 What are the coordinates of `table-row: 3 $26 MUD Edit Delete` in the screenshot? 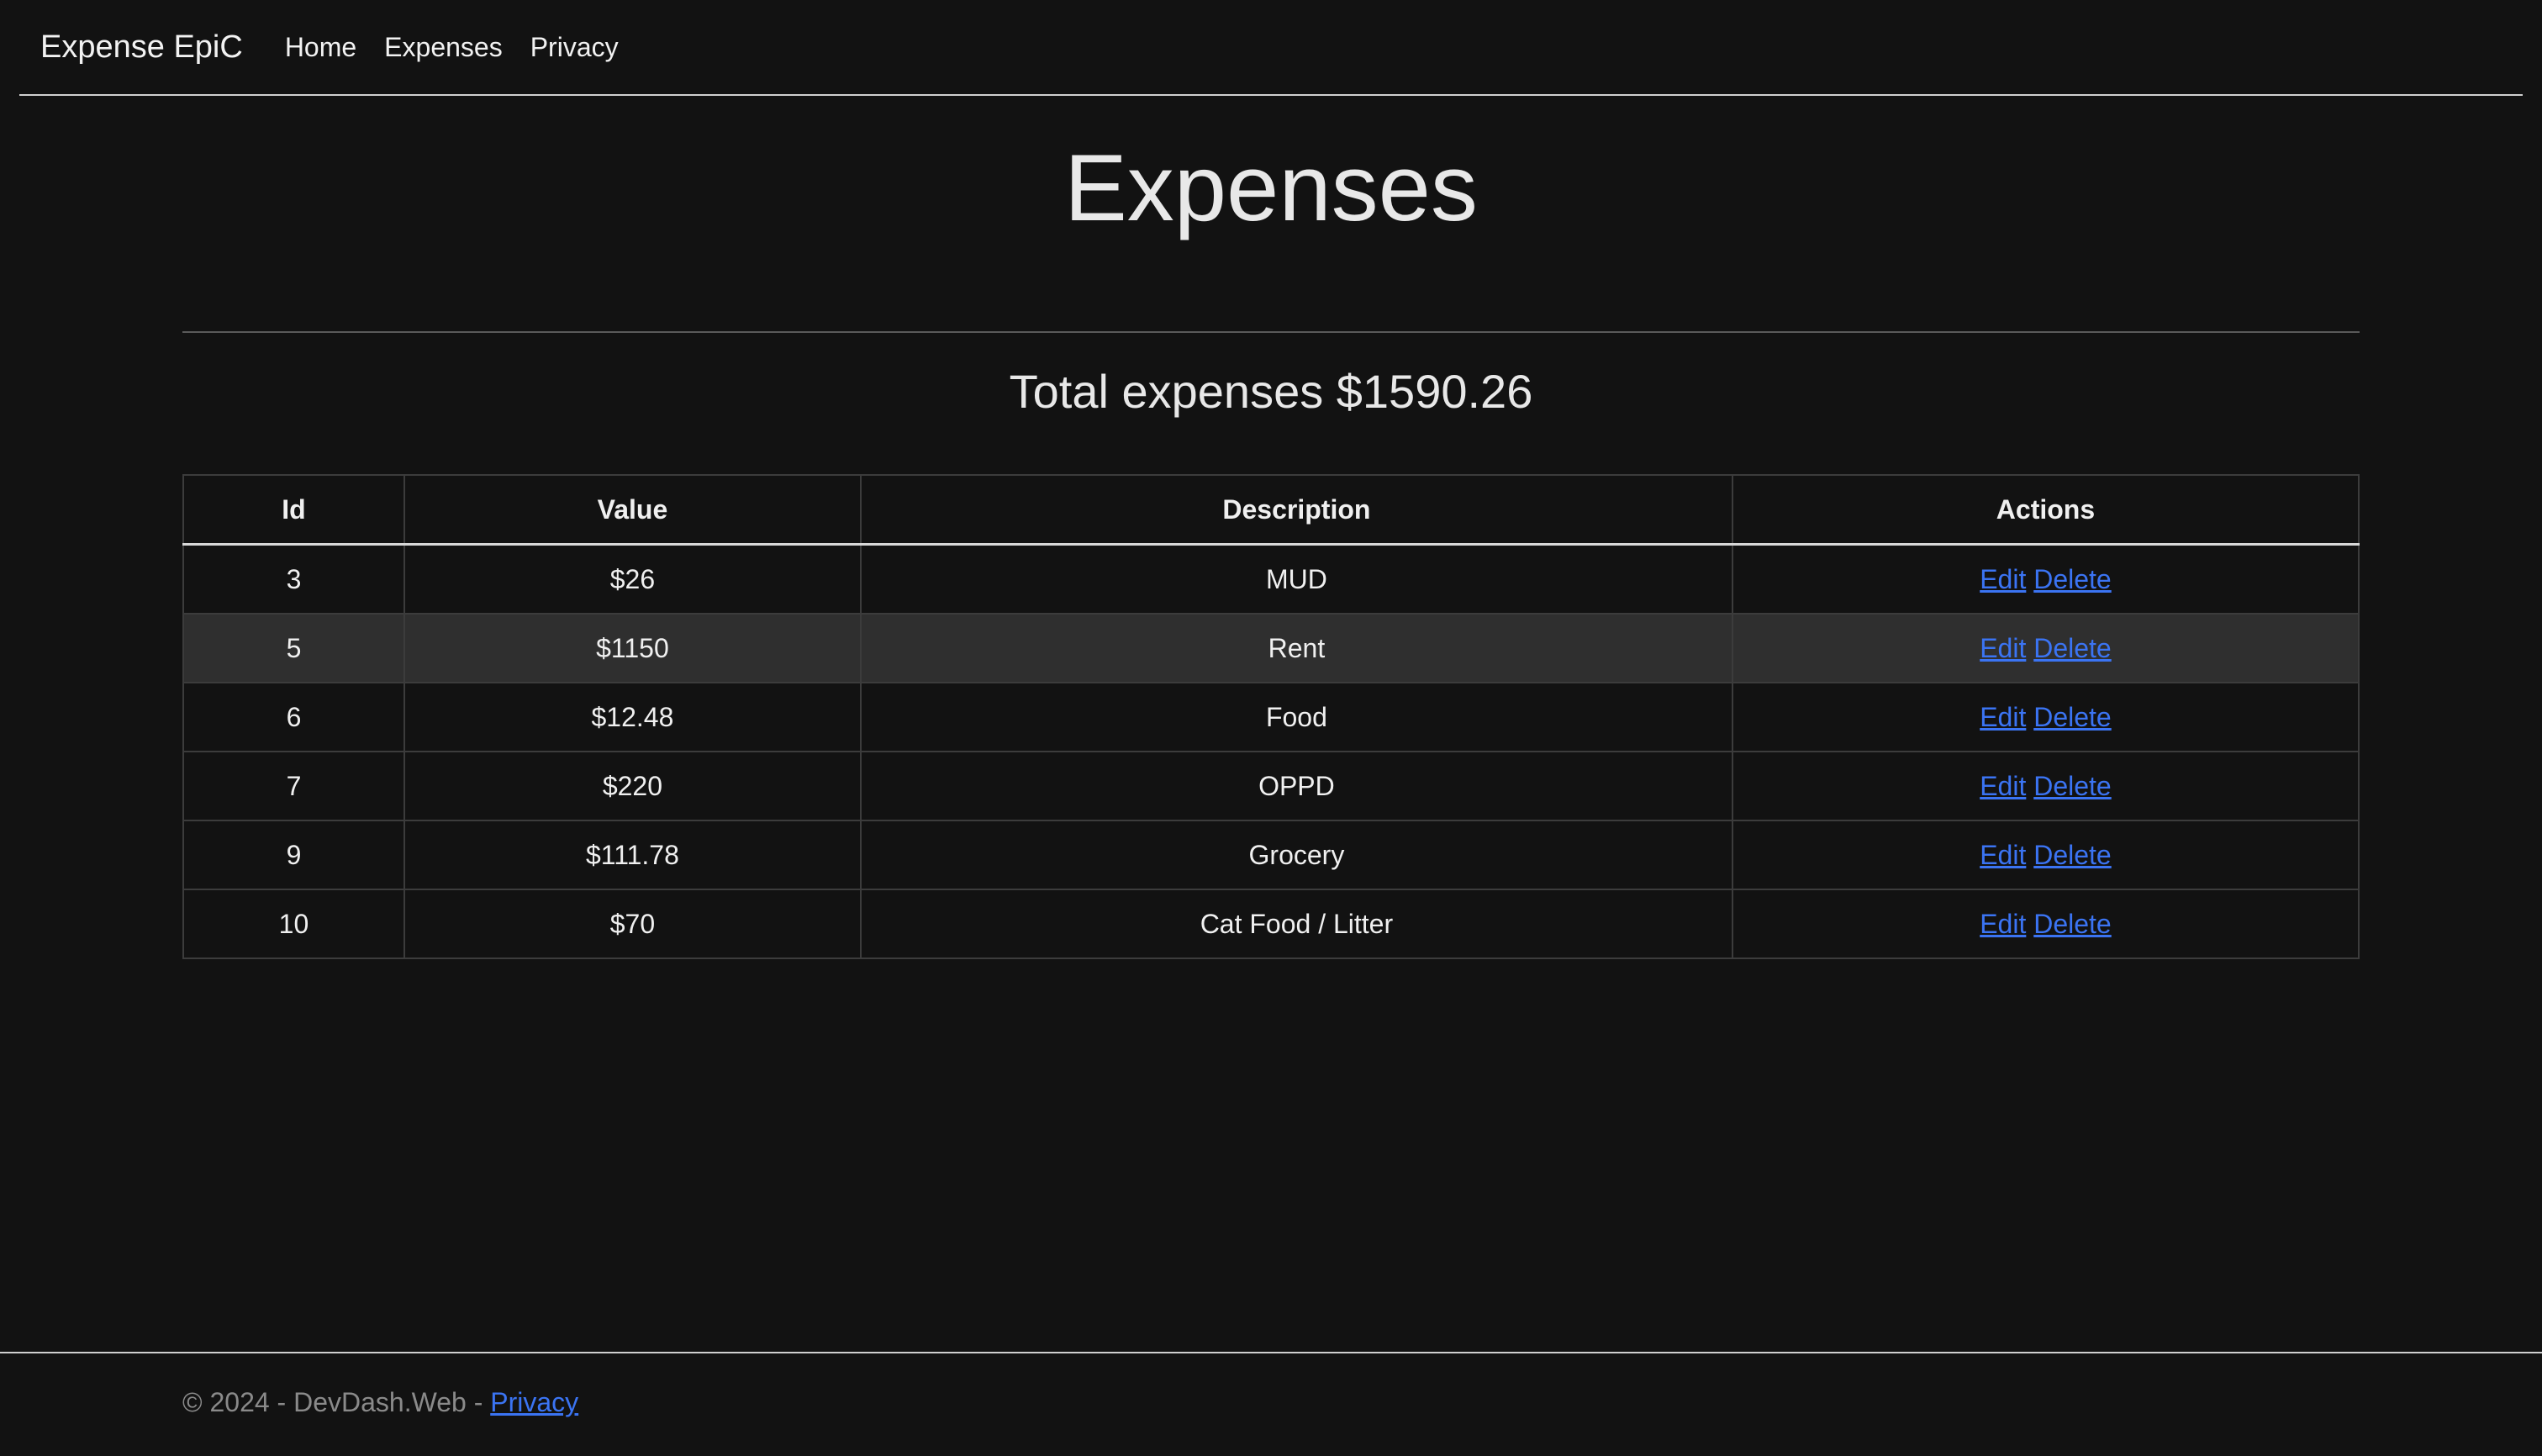 It's located at (1271, 579).